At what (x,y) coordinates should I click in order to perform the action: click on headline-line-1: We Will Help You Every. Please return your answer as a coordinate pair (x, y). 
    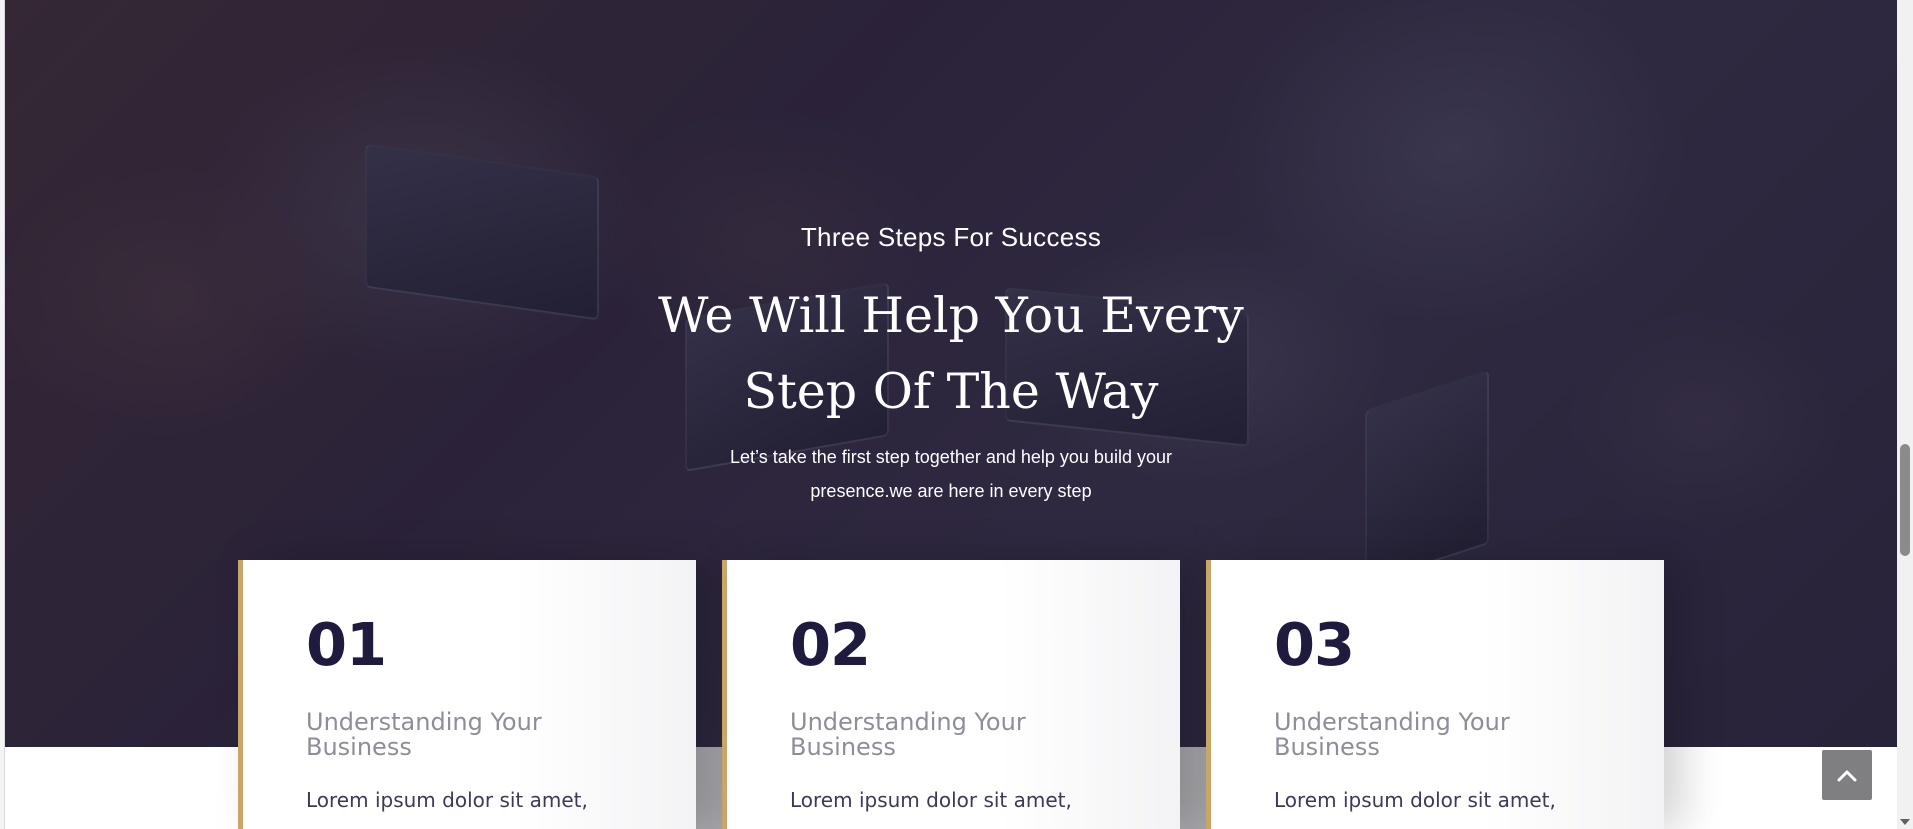
    Looking at the image, I should click on (951, 315).